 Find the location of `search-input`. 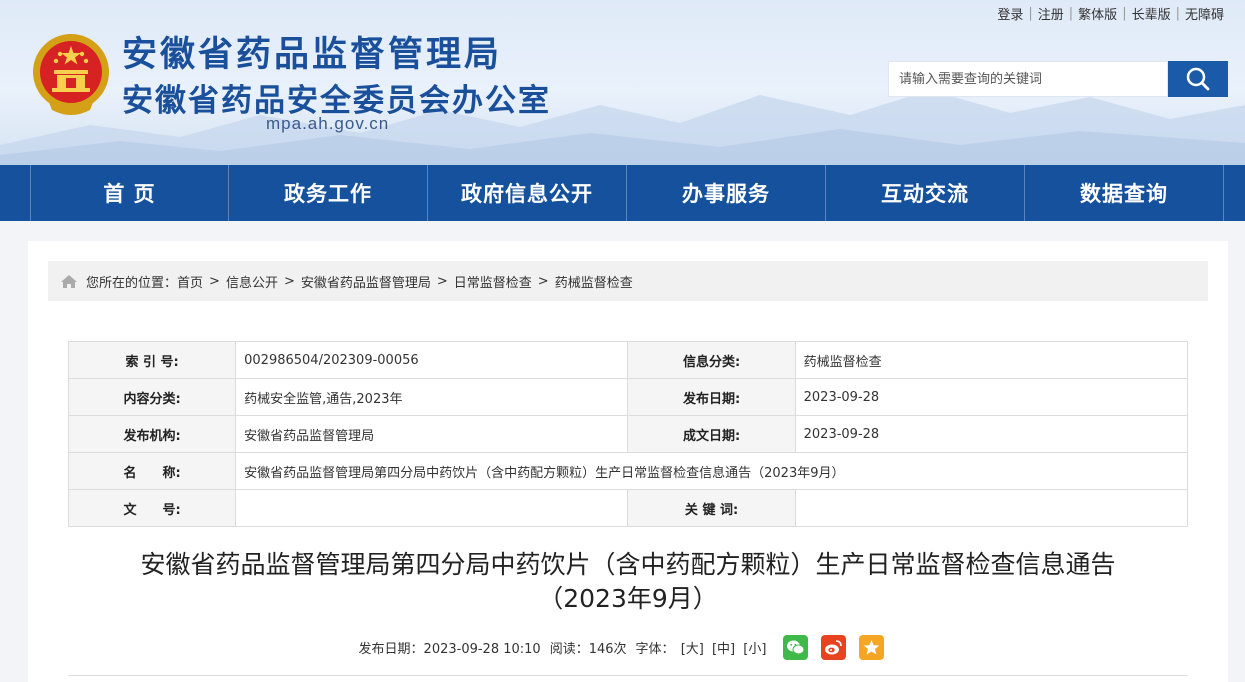

search-input is located at coordinates (1028, 79).